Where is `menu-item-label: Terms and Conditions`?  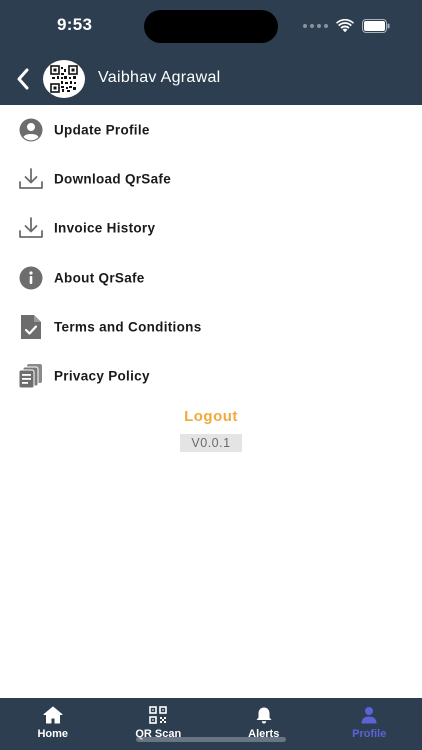
menu-item-label: Terms and Conditions is located at coordinates (128, 327).